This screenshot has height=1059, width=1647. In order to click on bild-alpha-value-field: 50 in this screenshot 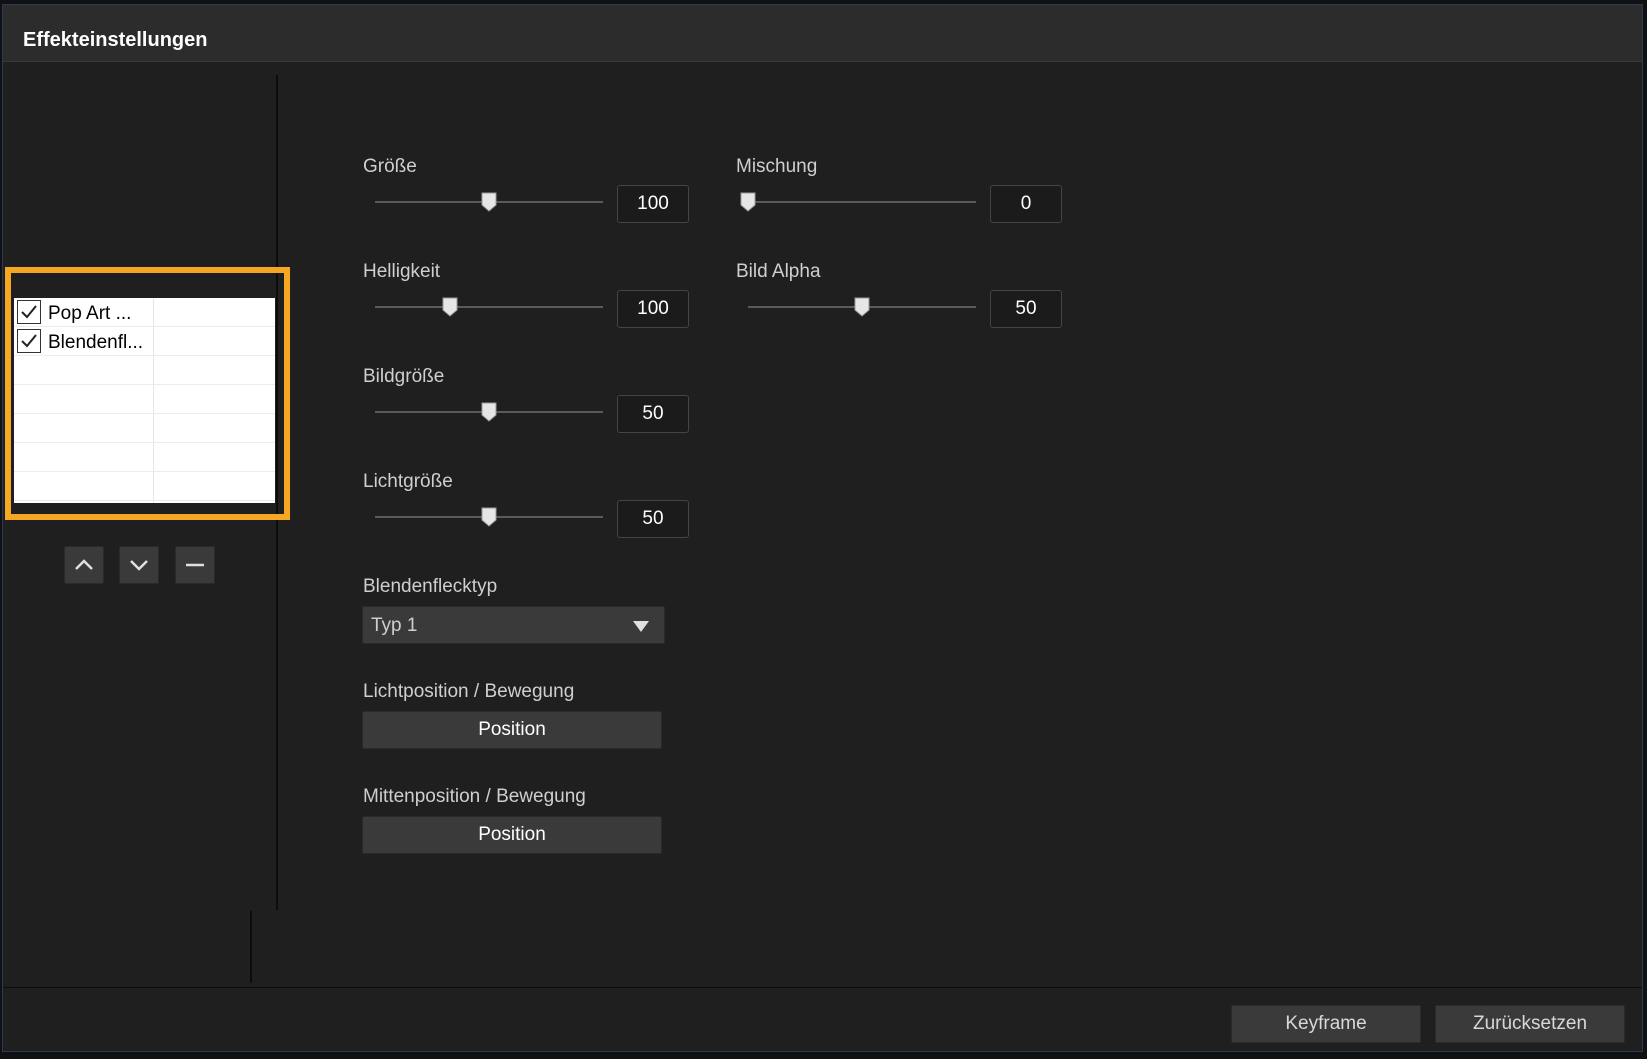, I will do `click(1026, 309)`.